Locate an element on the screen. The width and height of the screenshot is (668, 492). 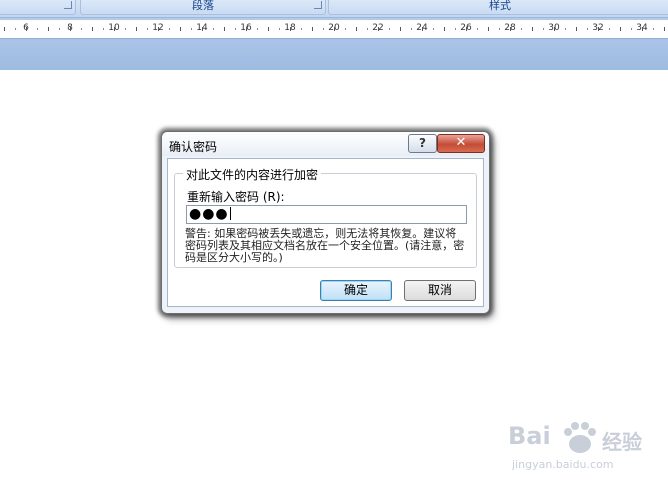
dialog-titlebar: 确认密码 ? ✕ is located at coordinates (325, 144).